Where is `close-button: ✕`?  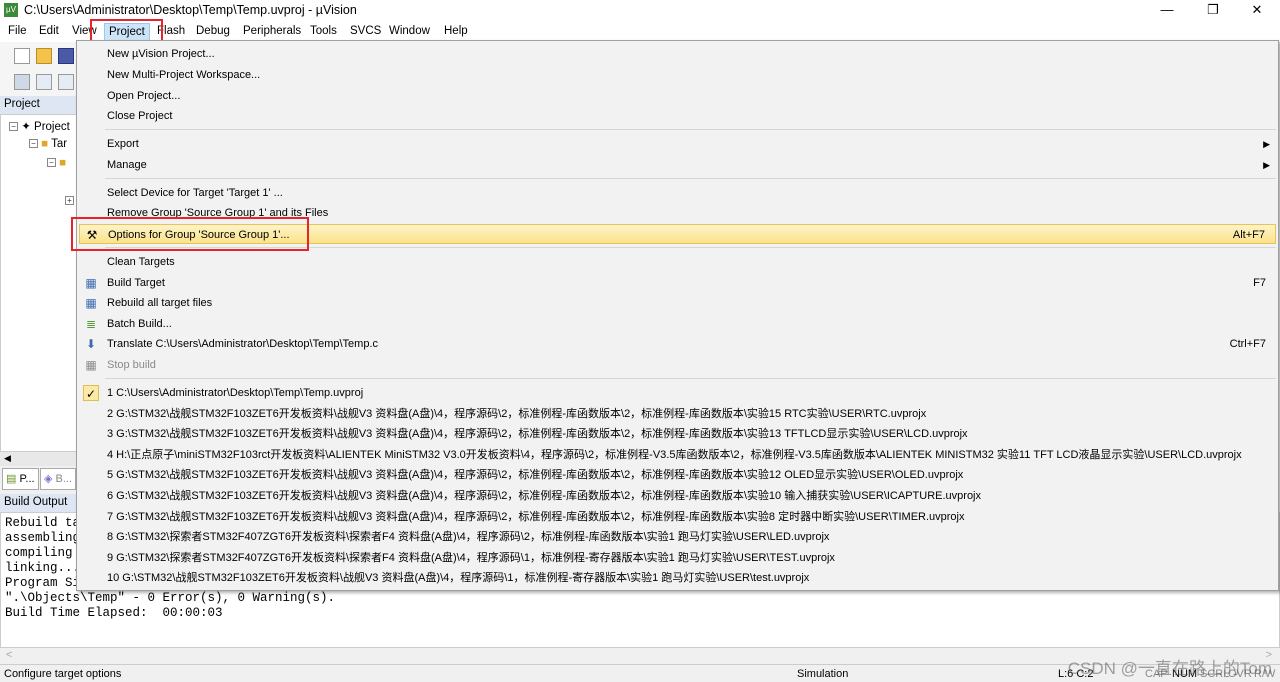
close-button: ✕ is located at coordinates (1257, 11).